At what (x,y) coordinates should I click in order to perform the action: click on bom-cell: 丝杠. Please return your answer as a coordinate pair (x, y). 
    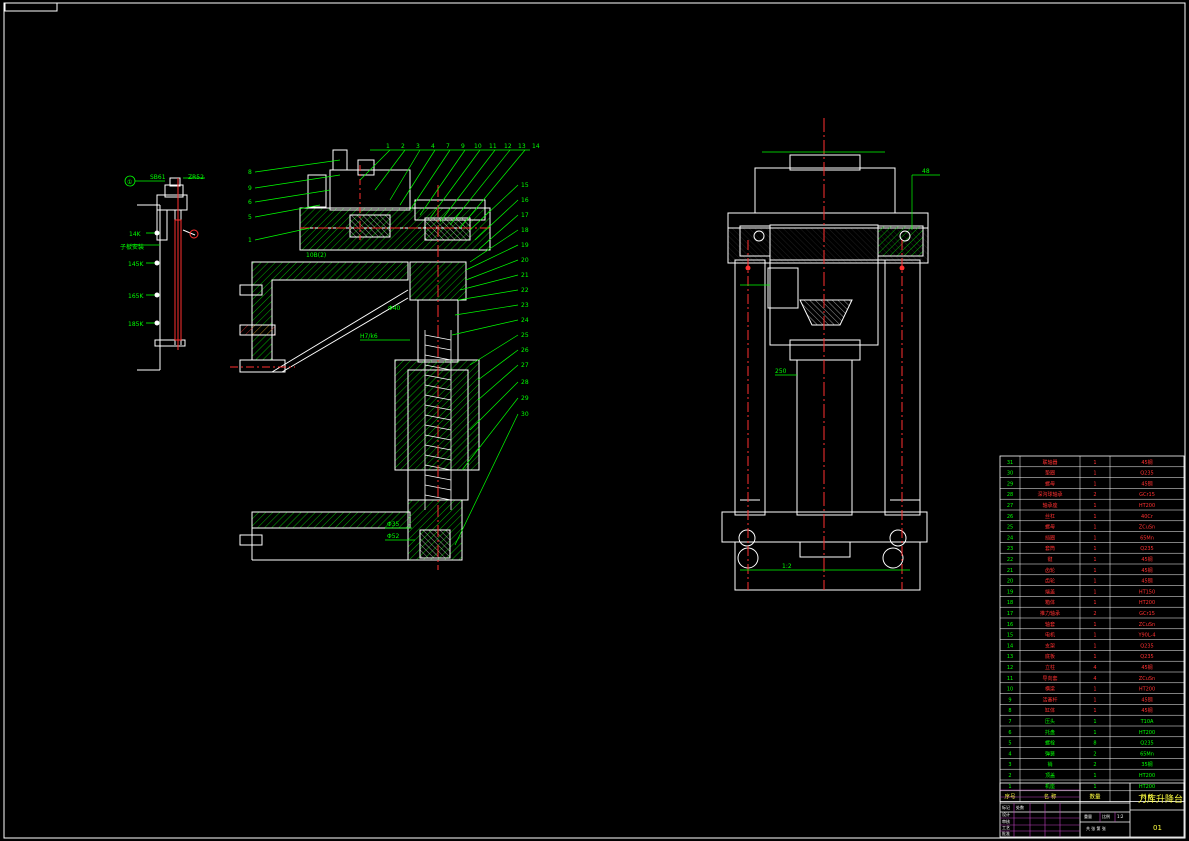
    Looking at the image, I should click on (1050, 516).